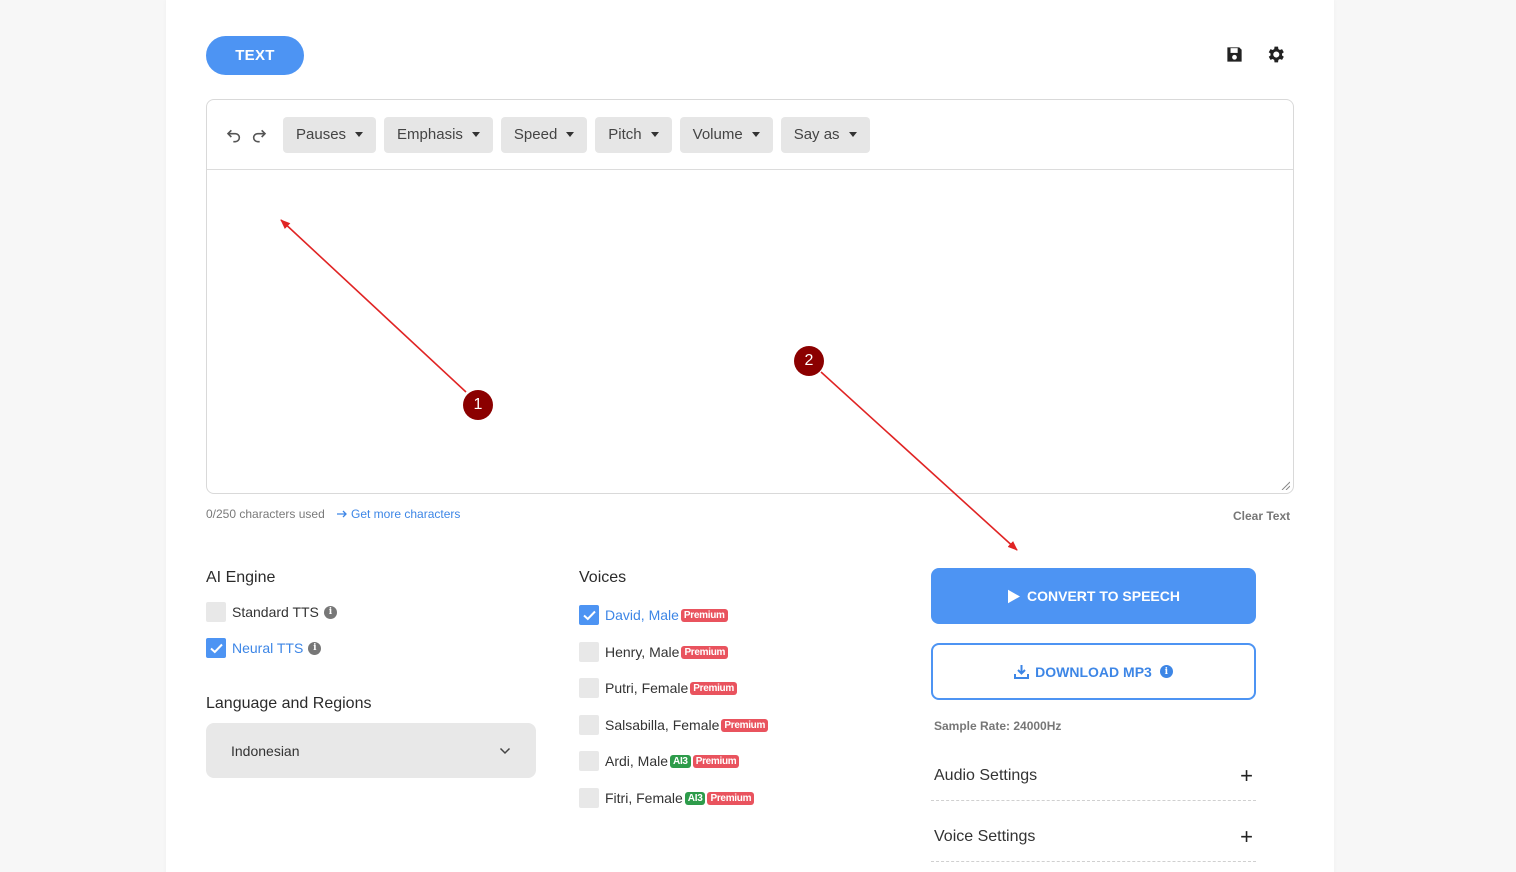  I want to click on pitch-label: Pitch, so click(625, 134).